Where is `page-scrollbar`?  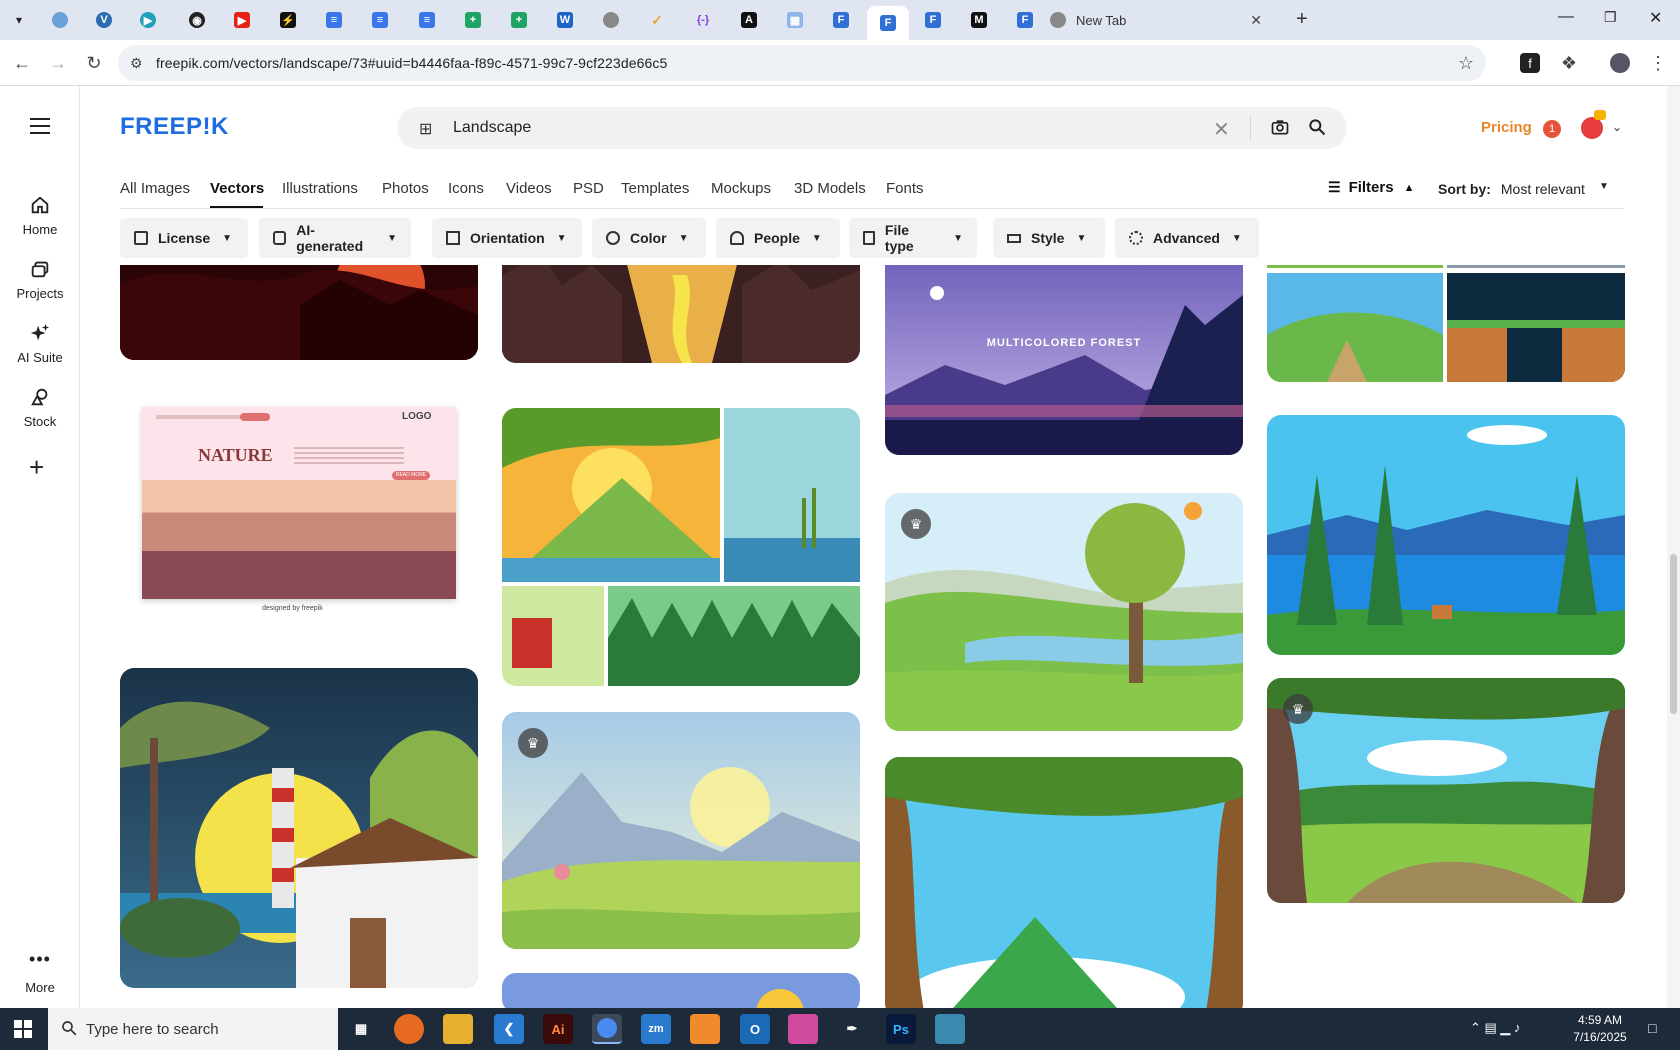
page-scrollbar is located at coordinates (1673, 547).